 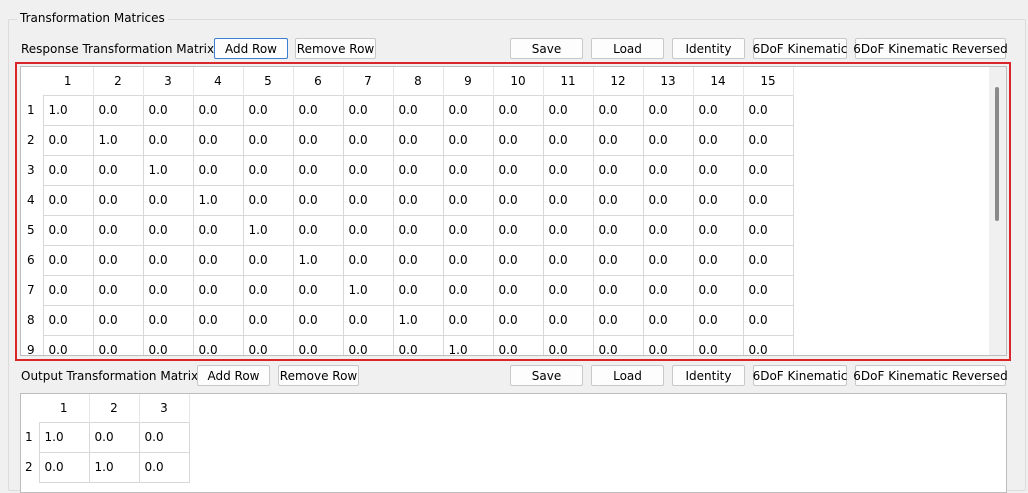 What do you see at coordinates (110, 376) in the screenshot?
I see `output-matrix-label: Output Transformation Matrix` at bounding box center [110, 376].